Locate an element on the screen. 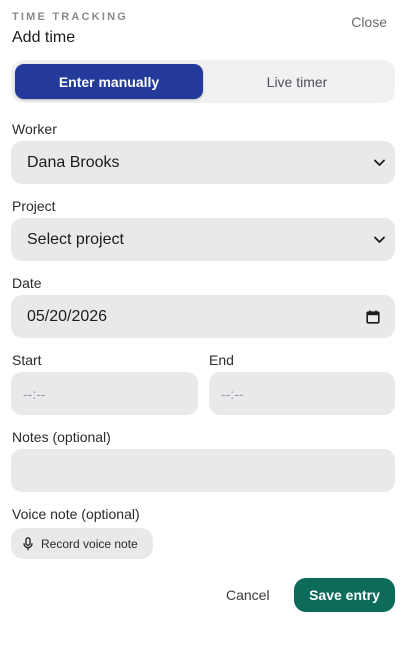  cancel-button: Cancel is located at coordinates (248, 595).